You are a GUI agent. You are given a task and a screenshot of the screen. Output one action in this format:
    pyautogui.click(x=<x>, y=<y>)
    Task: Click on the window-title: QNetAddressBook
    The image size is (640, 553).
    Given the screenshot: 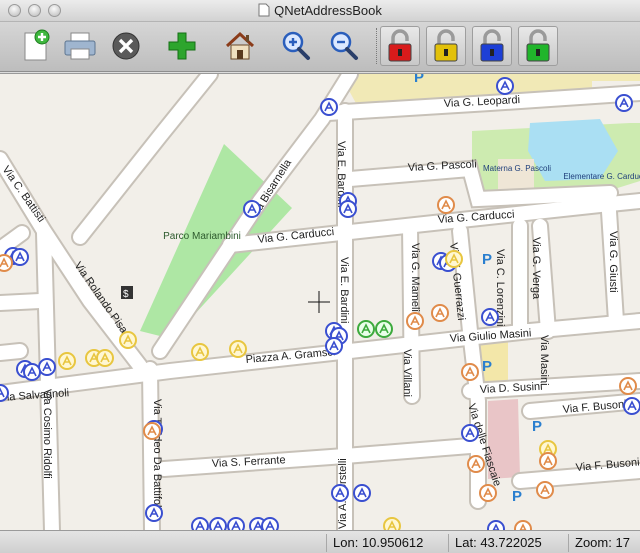 What is the action you would take?
    pyautogui.click(x=320, y=10)
    